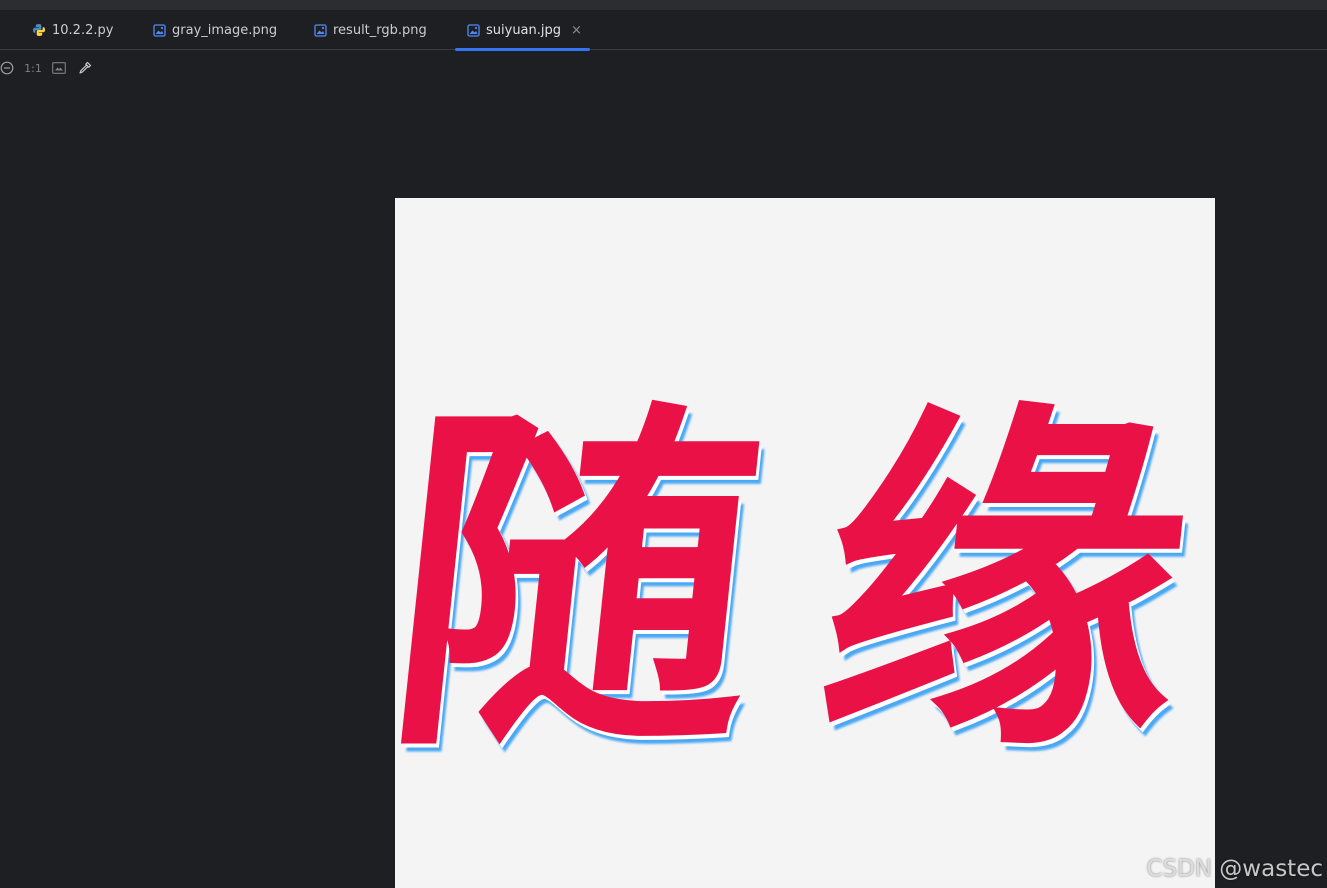  What do you see at coordinates (1234, 869) in the screenshot?
I see `watermark: CSDN @wastec` at bounding box center [1234, 869].